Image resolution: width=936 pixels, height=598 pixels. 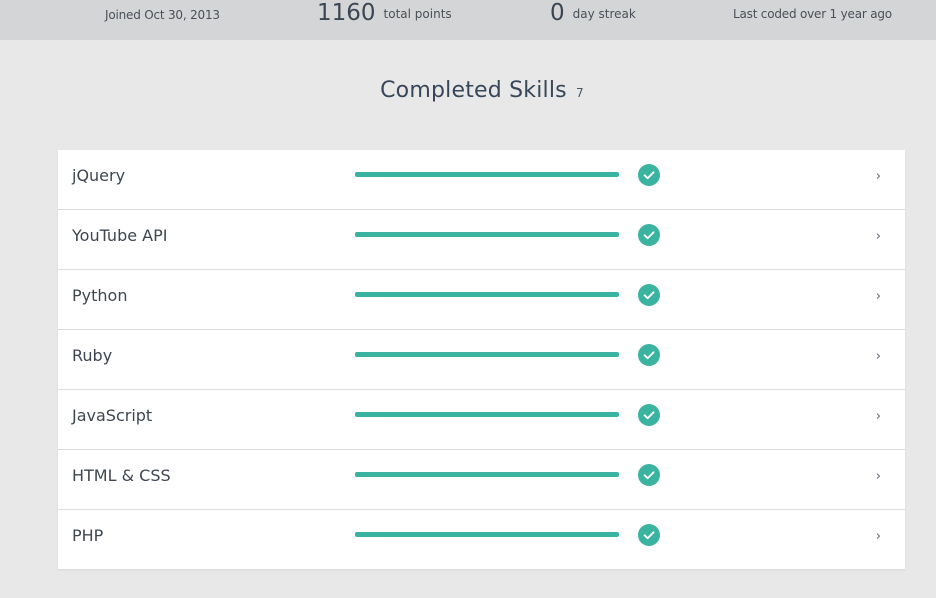 What do you see at coordinates (417, 14) in the screenshot?
I see `total-points-label: total points` at bounding box center [417, 14].